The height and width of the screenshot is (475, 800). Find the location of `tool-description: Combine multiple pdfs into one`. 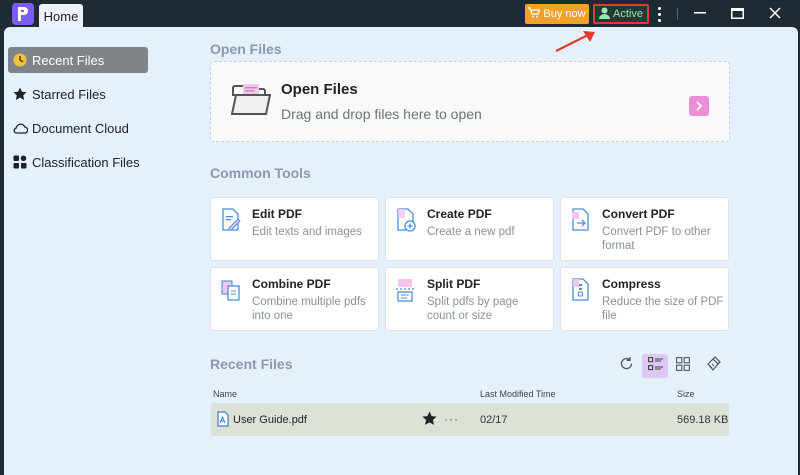

tool-description: Combine multiple pdfs into one is located at coordinates (309, 309).